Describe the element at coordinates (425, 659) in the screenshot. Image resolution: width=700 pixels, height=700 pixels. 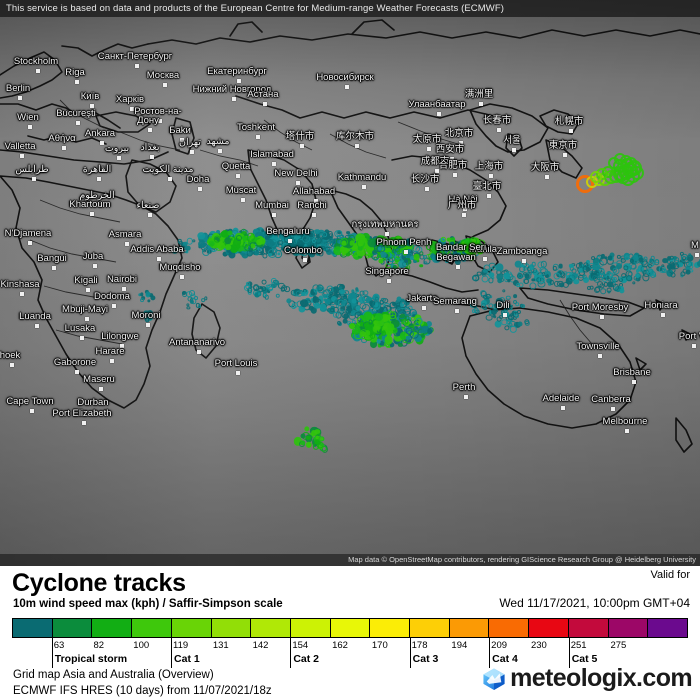
I see `category-label: Cat 3` at that location.